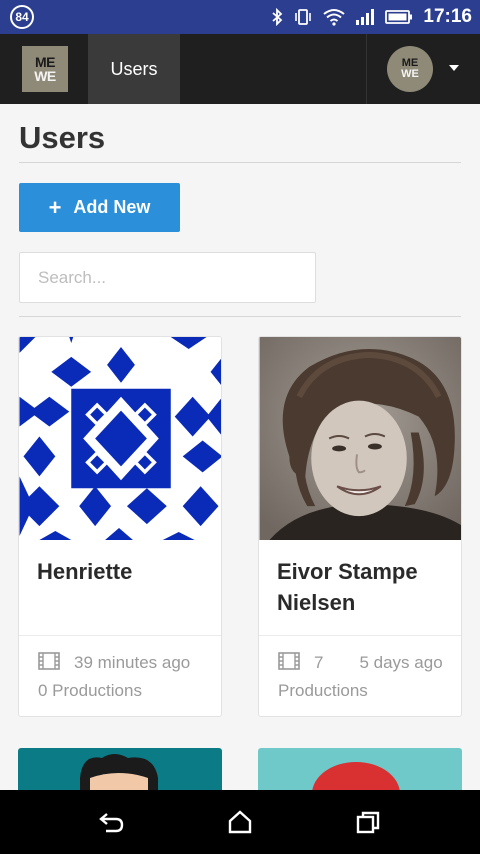 This screenshot has width=480, height=854. What do you see at coordinates (120, 438) in the screenshot?
I see `user-image-pattern` at bounding box center [120, 438].